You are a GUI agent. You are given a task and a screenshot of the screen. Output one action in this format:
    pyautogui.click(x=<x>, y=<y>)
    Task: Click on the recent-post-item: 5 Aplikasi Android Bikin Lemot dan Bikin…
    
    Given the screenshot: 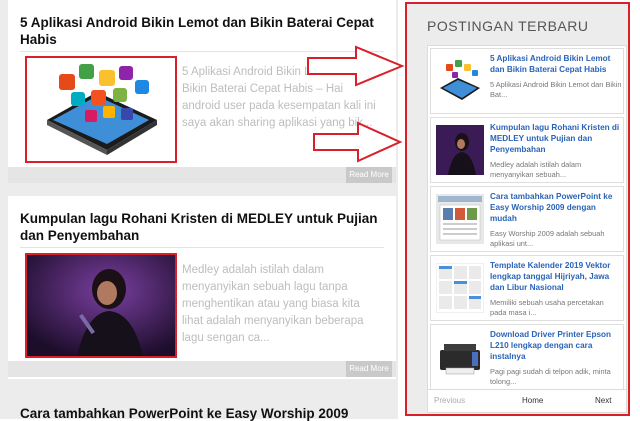 What is the action you would take?
    pyautogui.click(x=527, y=81)
    